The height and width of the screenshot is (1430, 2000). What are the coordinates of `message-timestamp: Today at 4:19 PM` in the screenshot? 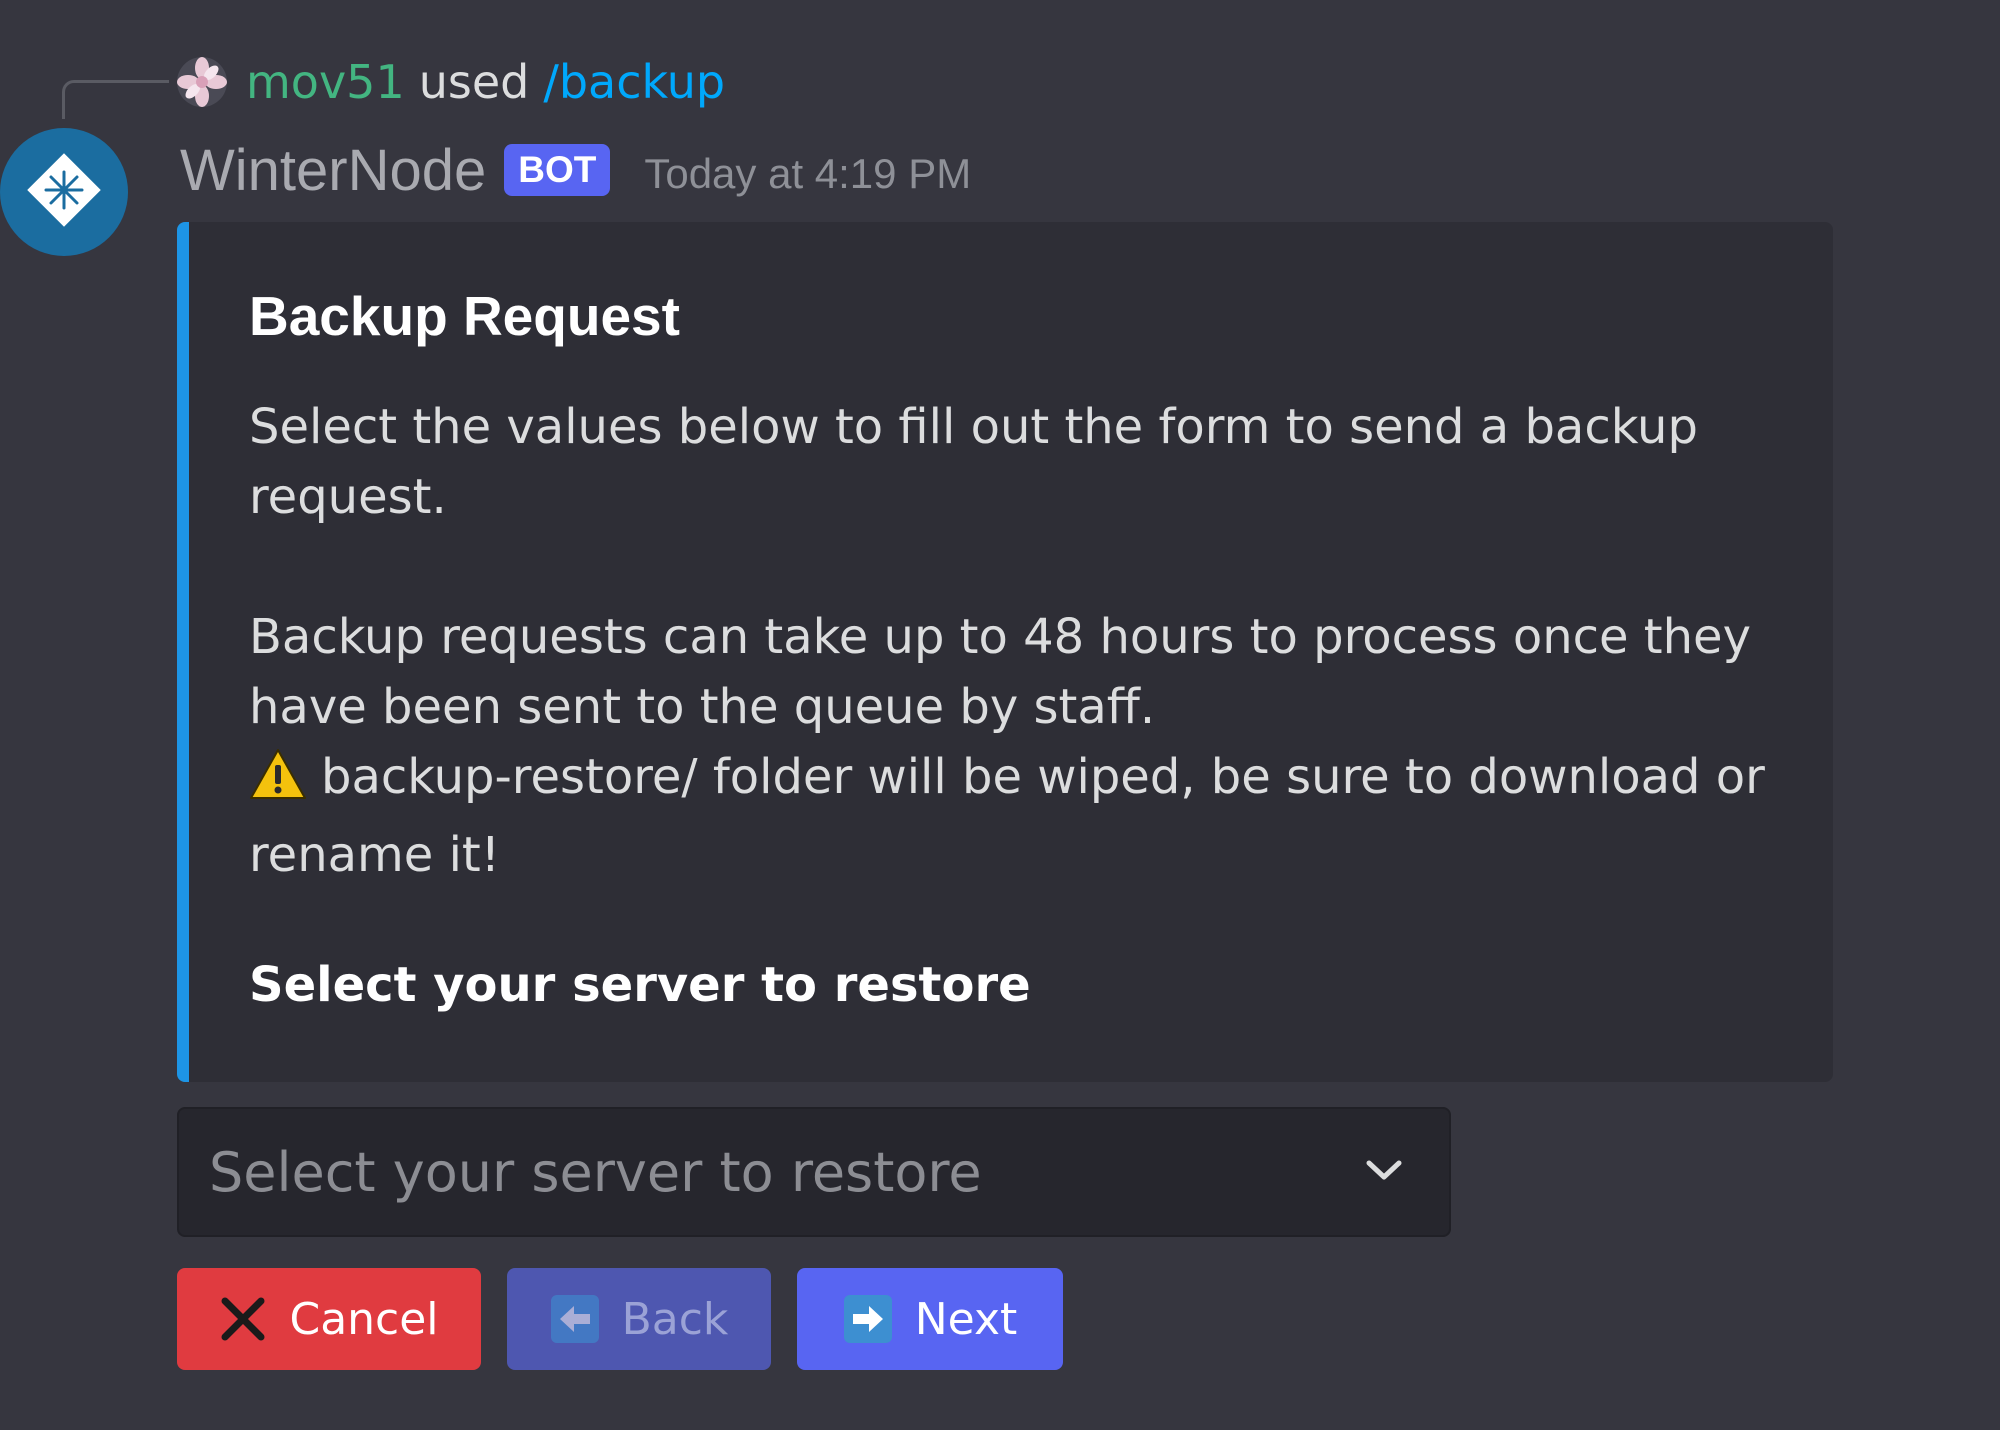 It's located at (807, 174).